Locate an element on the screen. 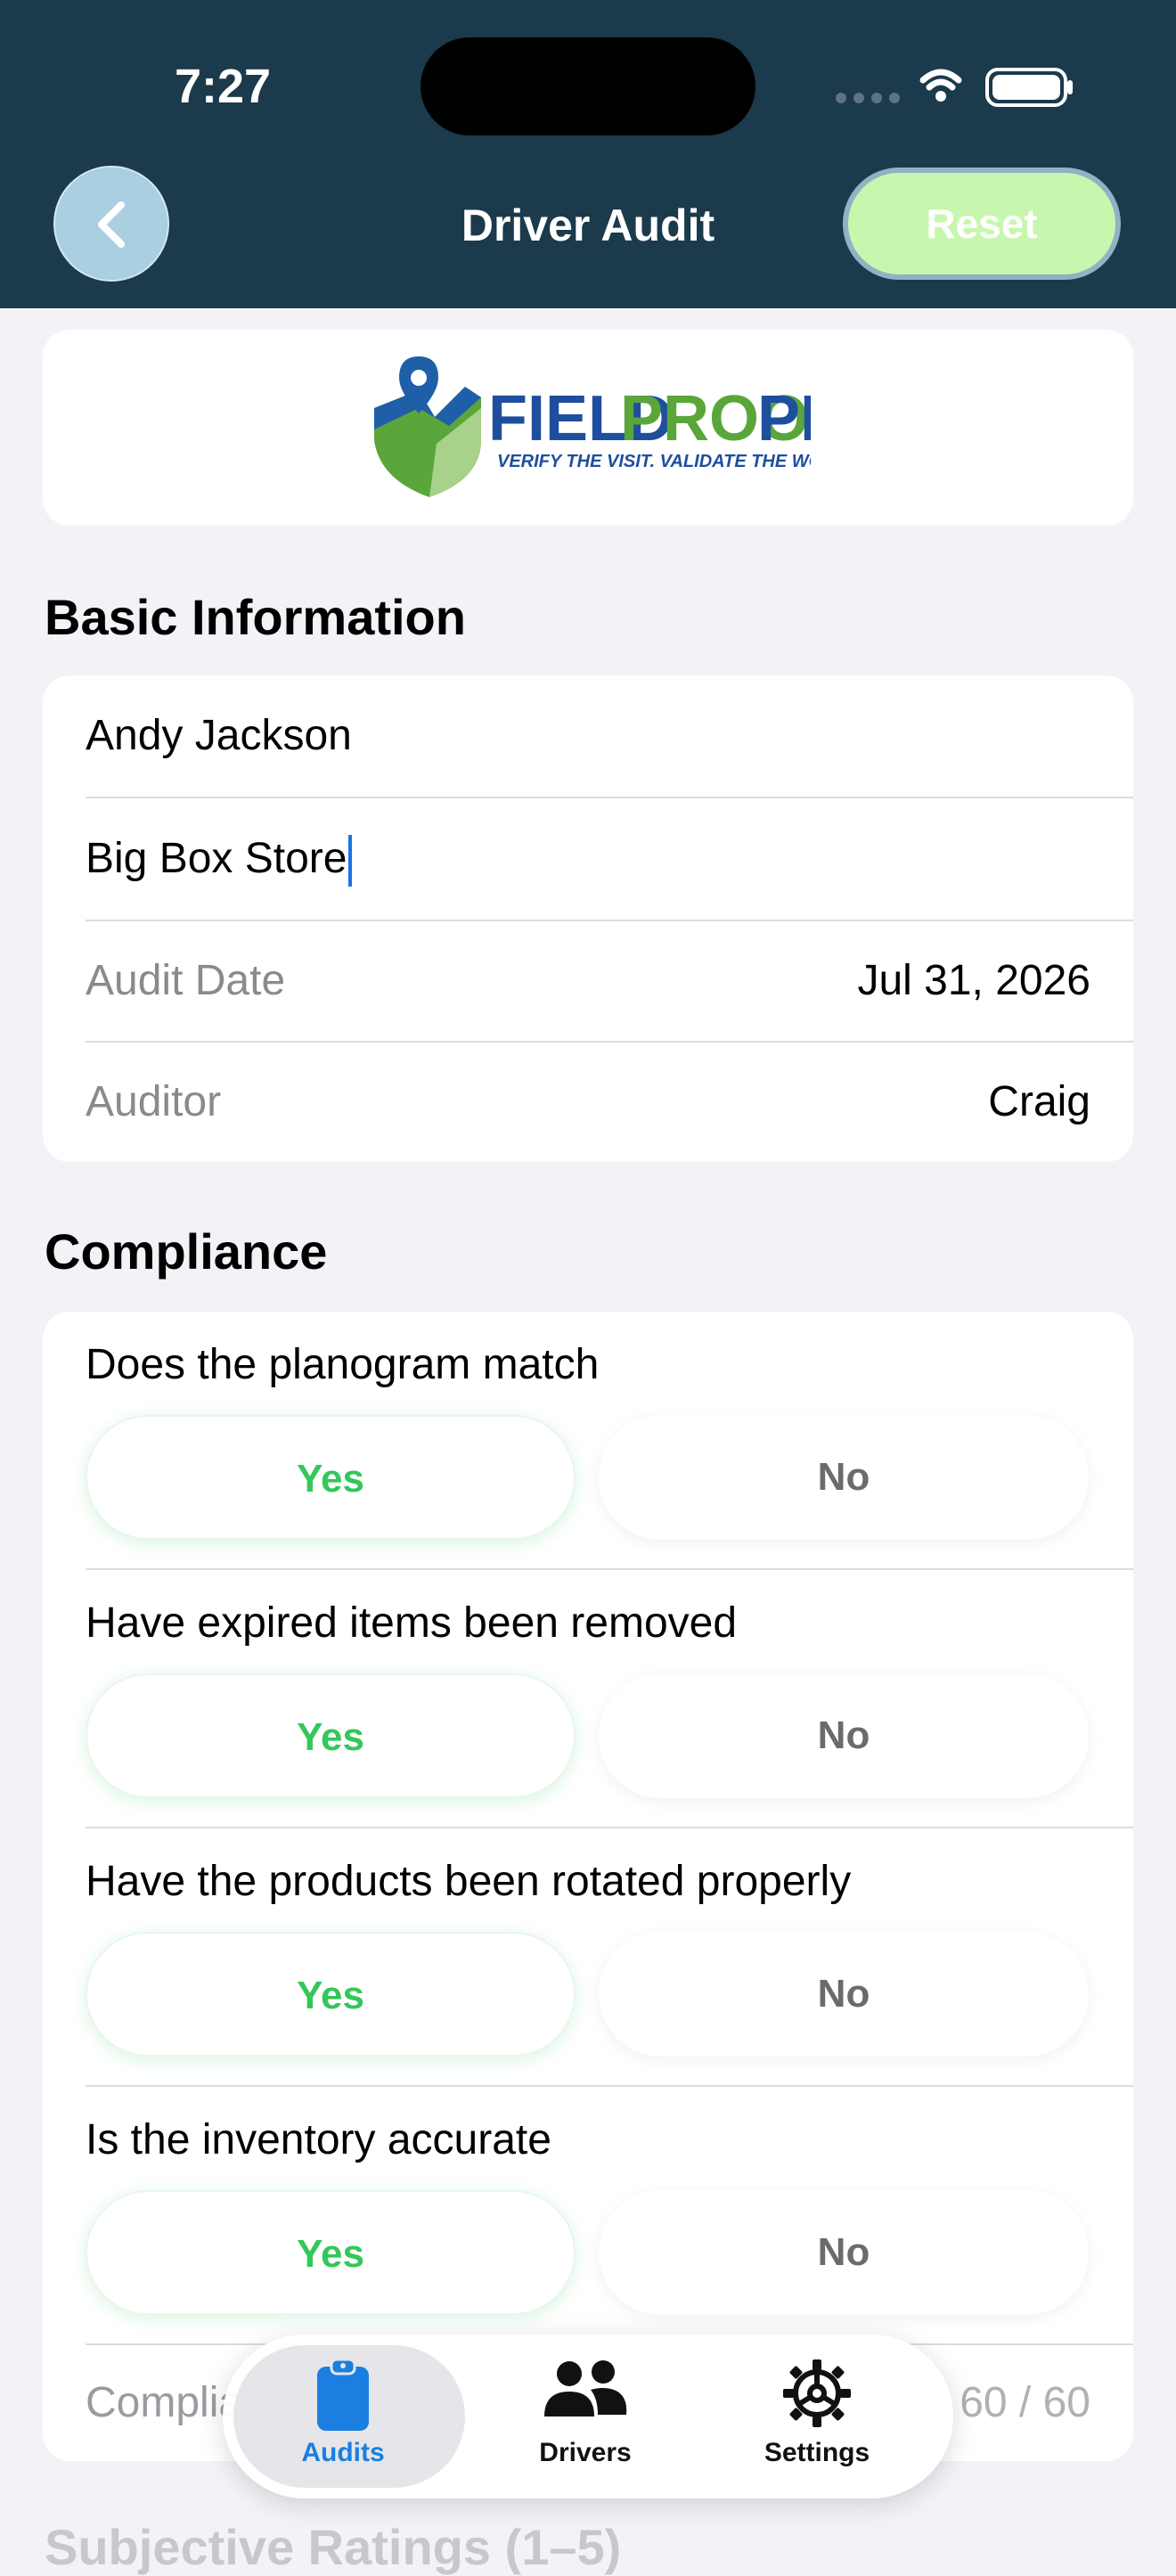 This screenshot has width=1176, height=2576. tab-bar: Audits Drivers Settings is located at coordinates (588, 2416).